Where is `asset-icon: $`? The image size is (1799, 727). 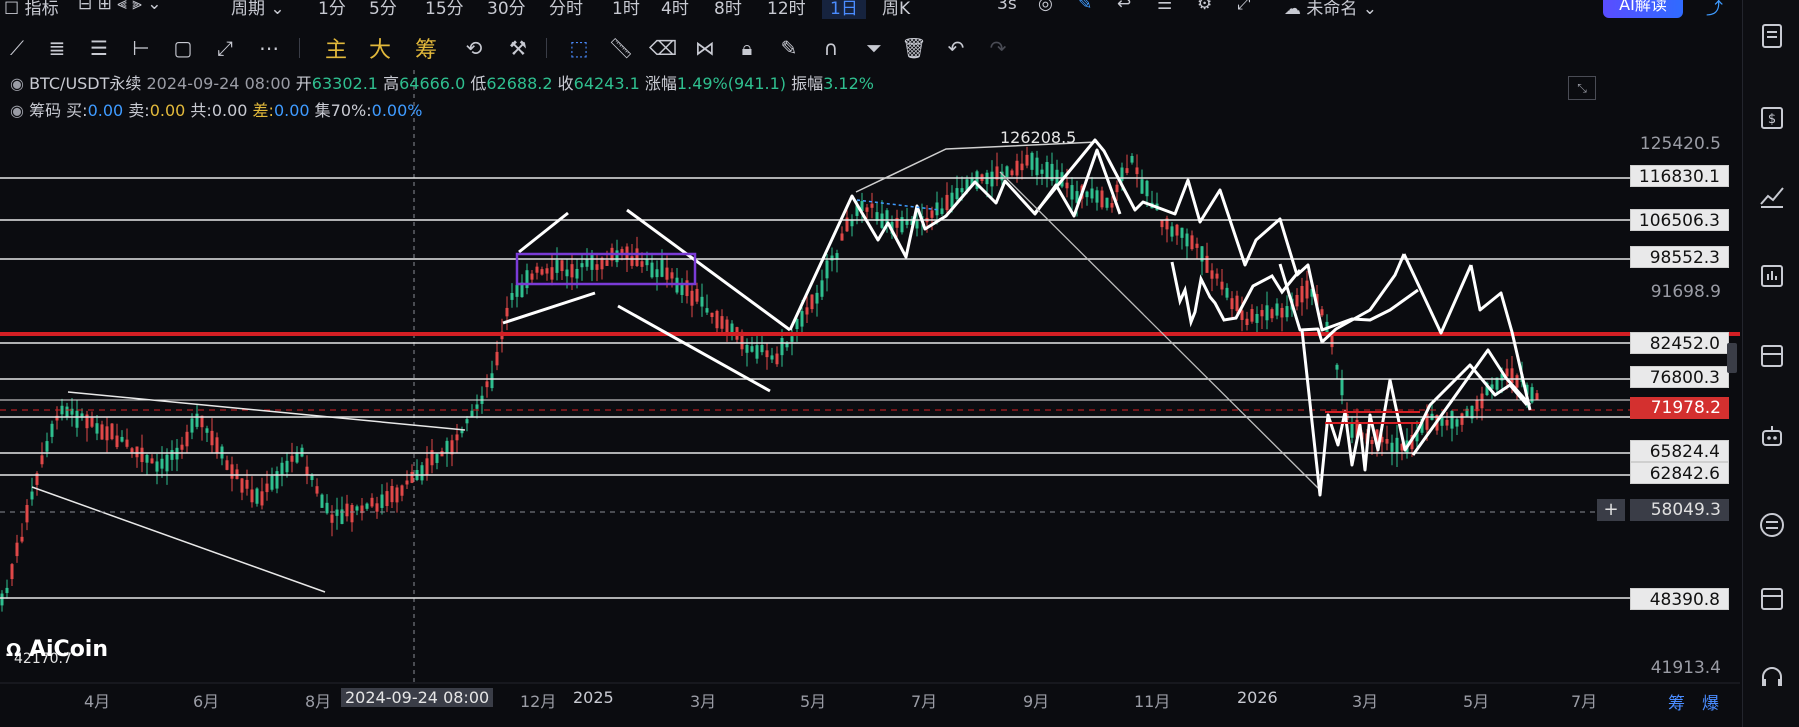 asset-icon: $ is located at coordinates (1772, 117).